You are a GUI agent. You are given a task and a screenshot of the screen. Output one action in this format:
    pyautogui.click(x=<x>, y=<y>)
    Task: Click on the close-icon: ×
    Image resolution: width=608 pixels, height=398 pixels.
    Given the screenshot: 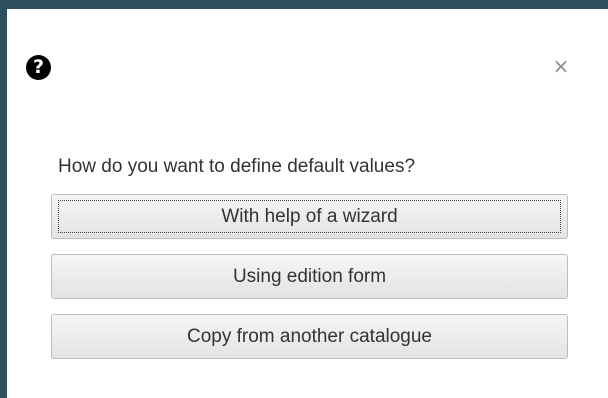 What is the action you would take?
    pyautogui.click(x=561, y=66)
    